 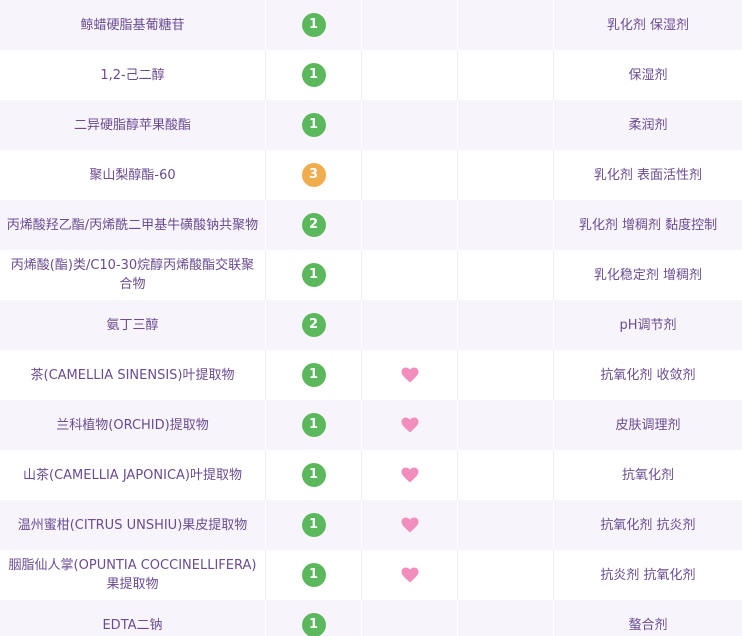 What do you see at coordinates (133, 525) in the screenshot?
I see `ingredient-name: 温州蜜柑(CITRUS UNSHIU)果皮提取物` at bounding box center [133, 525].